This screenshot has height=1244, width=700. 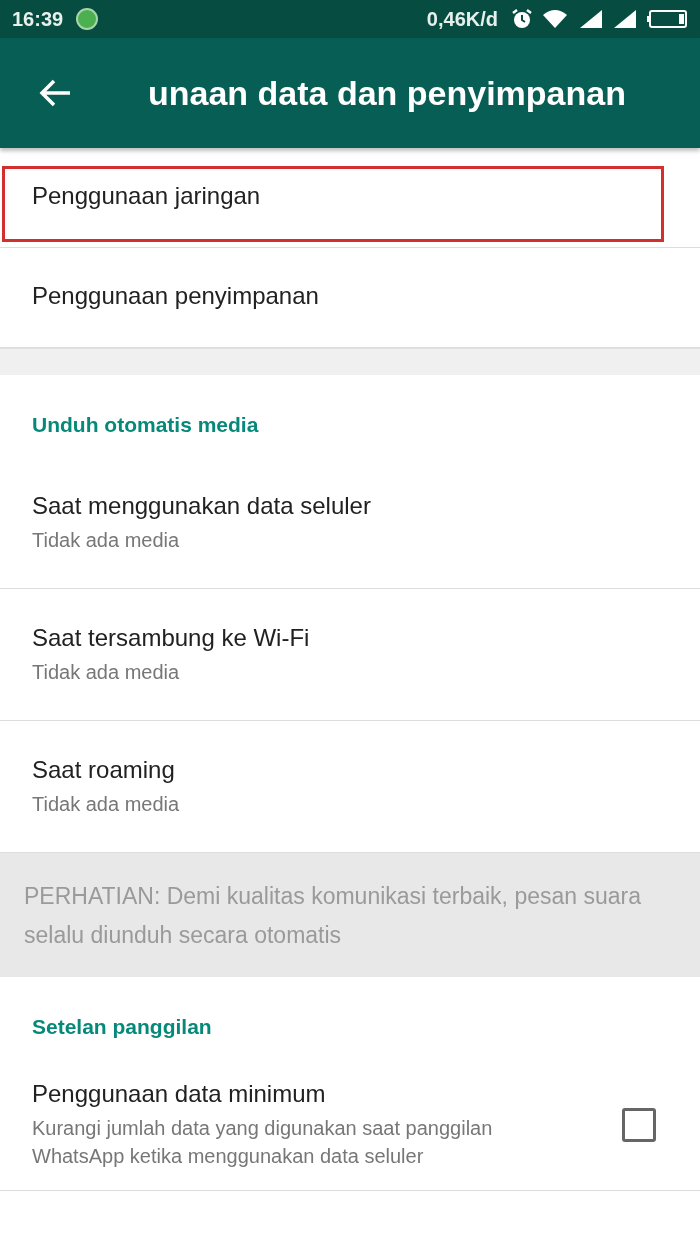 What do you see at coordinates (179, 1093) in the screenshot?
I see `item-title: Penggunaan data minimum` at bounding box center [179, 1093].